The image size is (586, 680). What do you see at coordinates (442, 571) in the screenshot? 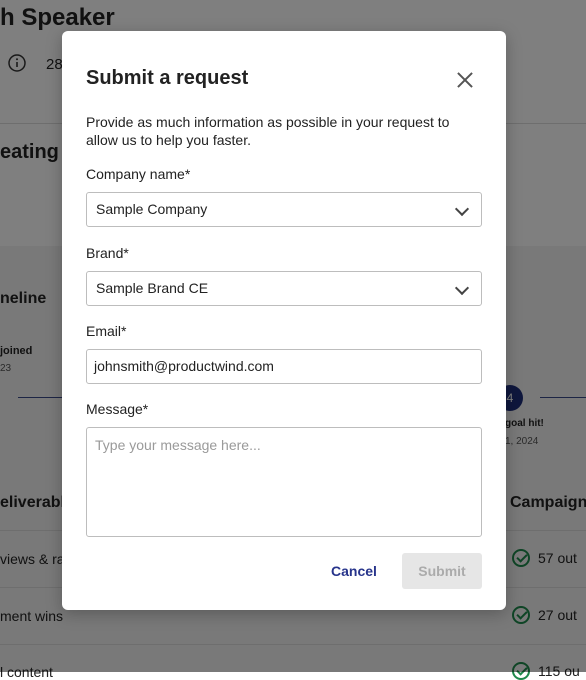
I see `submit-button: Submit` at bounding box center [442, 571].